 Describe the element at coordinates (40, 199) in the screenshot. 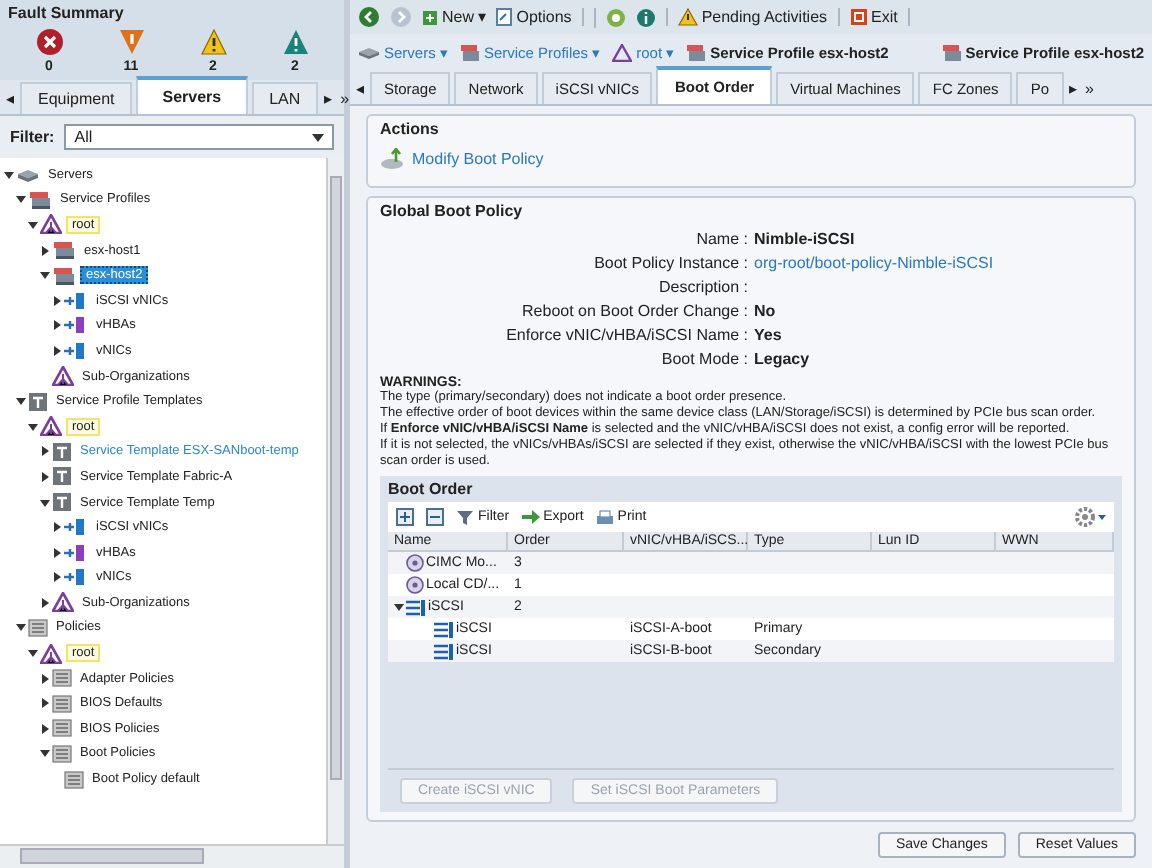

I see `service-profiles-icon` at that location.